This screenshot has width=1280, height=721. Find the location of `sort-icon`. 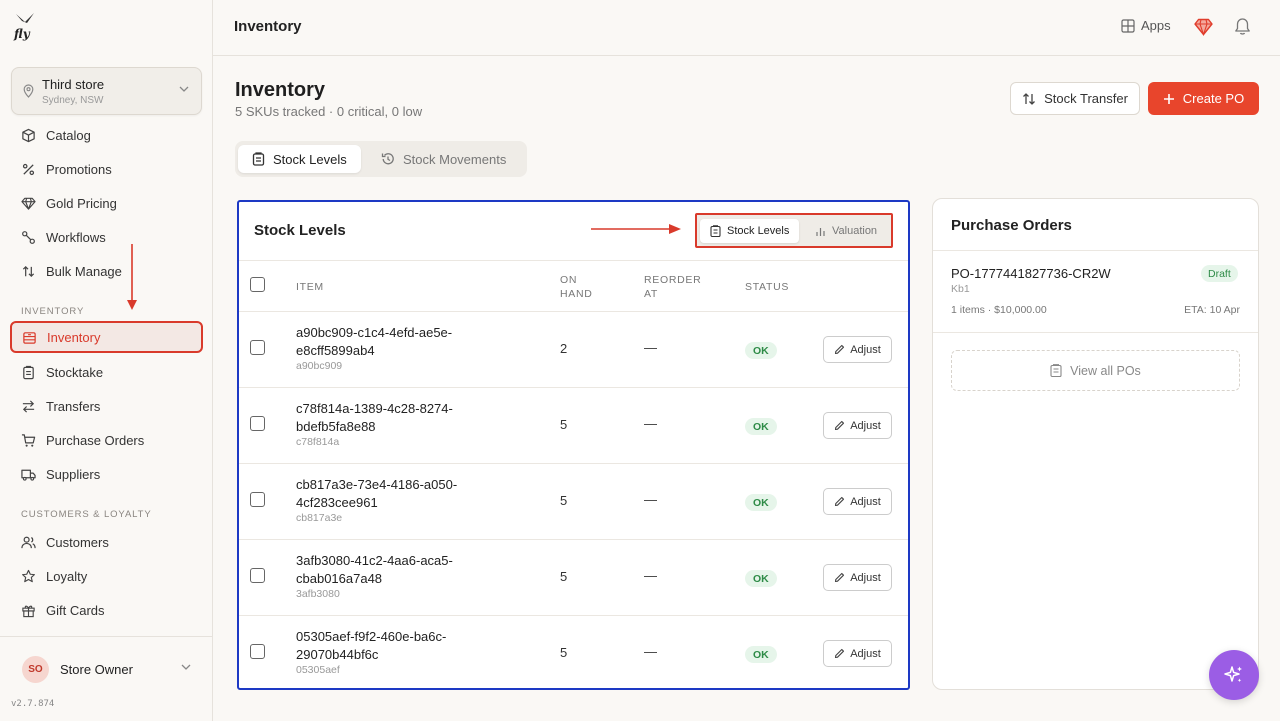

sort-icon is located at coordinates (28, 271).